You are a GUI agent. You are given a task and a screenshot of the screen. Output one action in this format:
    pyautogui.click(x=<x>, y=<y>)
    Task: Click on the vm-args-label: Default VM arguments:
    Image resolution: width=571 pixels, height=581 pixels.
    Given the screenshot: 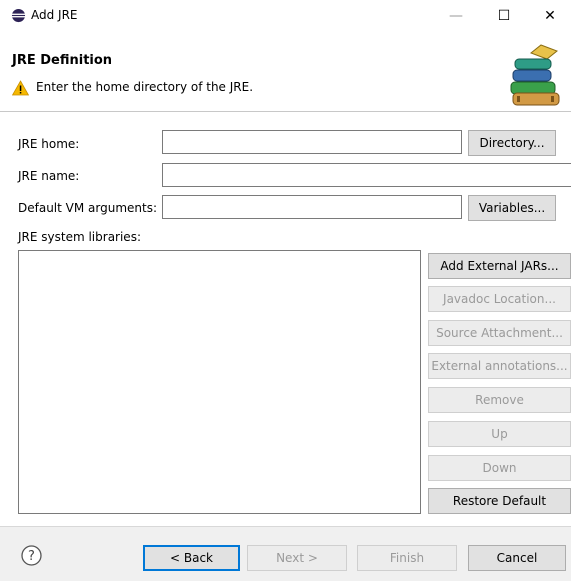 What is the action you would take?
    pyautogui.click(x=88, y=208)
    